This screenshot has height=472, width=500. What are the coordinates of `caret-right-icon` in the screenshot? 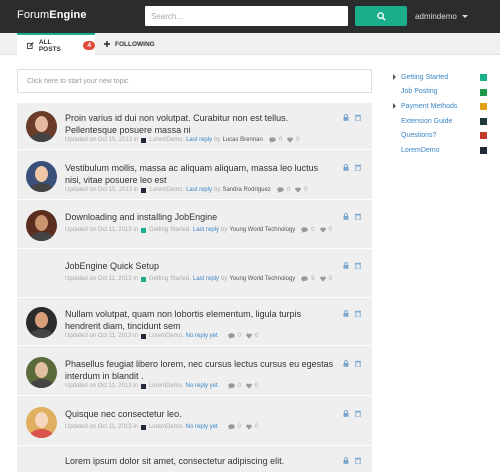 It's located at (394, 77).